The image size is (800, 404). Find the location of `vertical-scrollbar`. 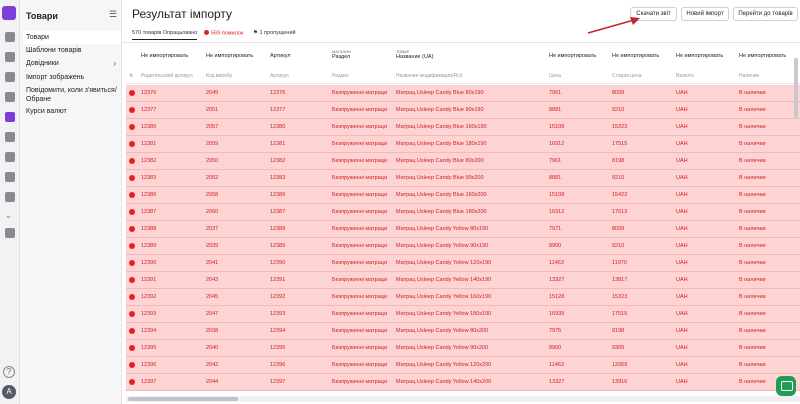

vertical-scrollbar is located at coordinates (796, 88).